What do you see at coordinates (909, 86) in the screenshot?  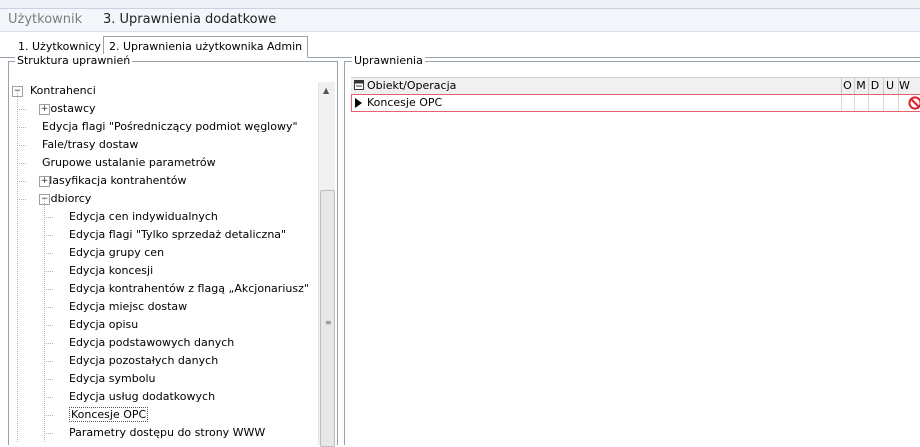 I see `column-header-w: W` at bounding box center [909, 86].